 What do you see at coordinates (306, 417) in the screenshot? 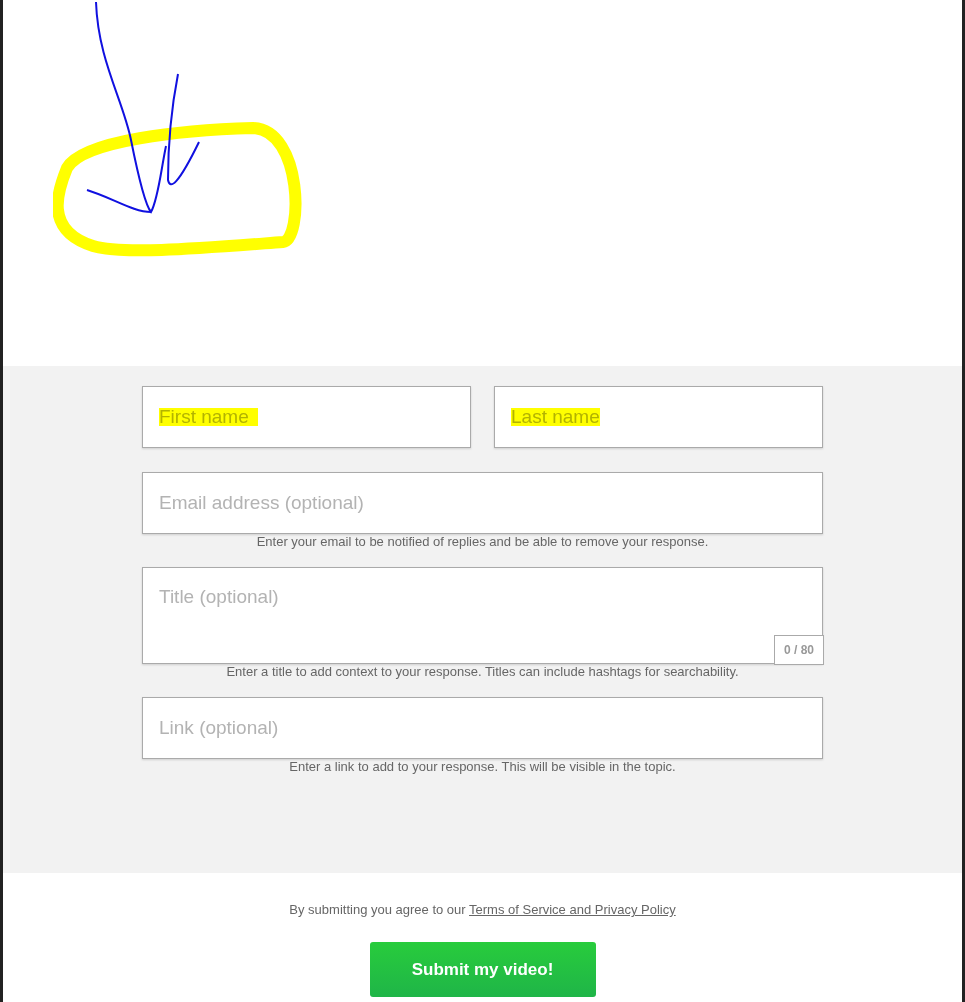
I see `input-field: First name` at bounding box center [306, 417].